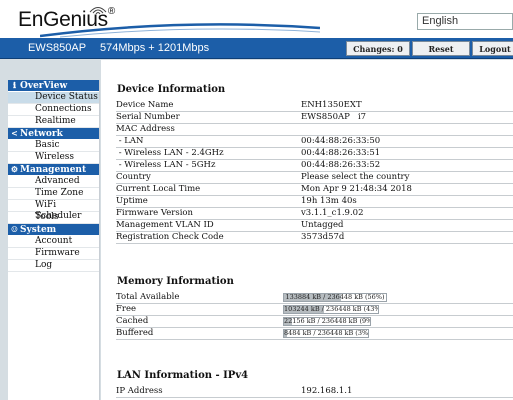 The width and height of the screenshot is (513, 400). Describe the element at coordinates (53, 110) in the screenshot. I see `sidebar-item-connections: Connections` at that location.